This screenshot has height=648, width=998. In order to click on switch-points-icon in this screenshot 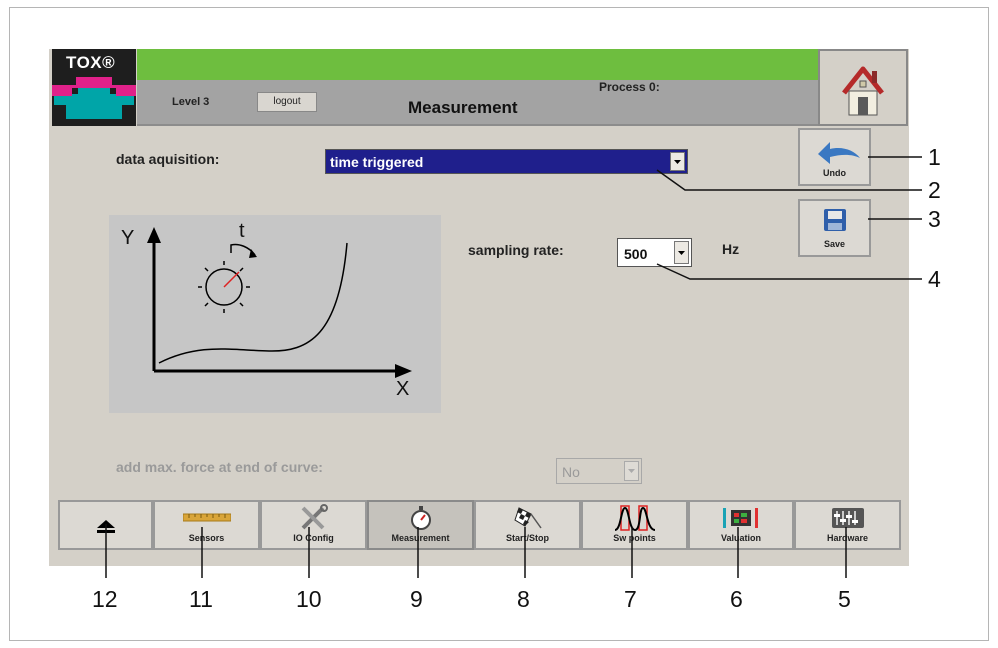, I will do `click(634, 518)`.